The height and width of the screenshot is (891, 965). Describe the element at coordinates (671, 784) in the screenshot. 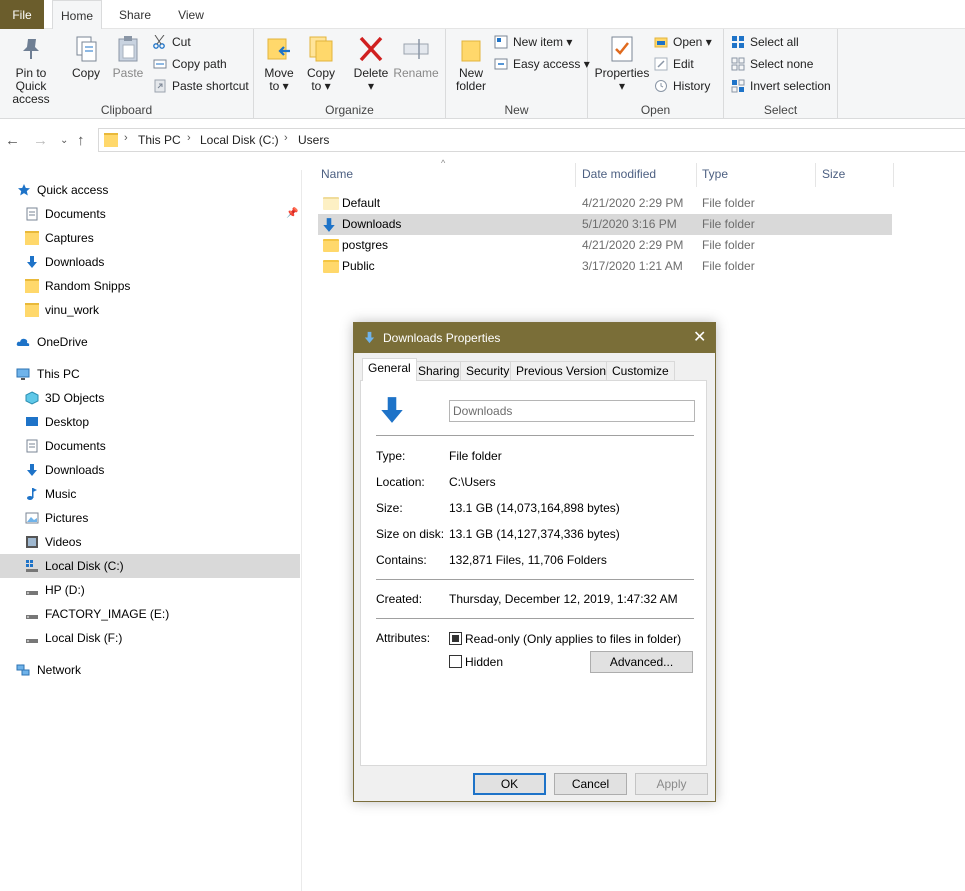

I see `apply-button: Apply` at that location.